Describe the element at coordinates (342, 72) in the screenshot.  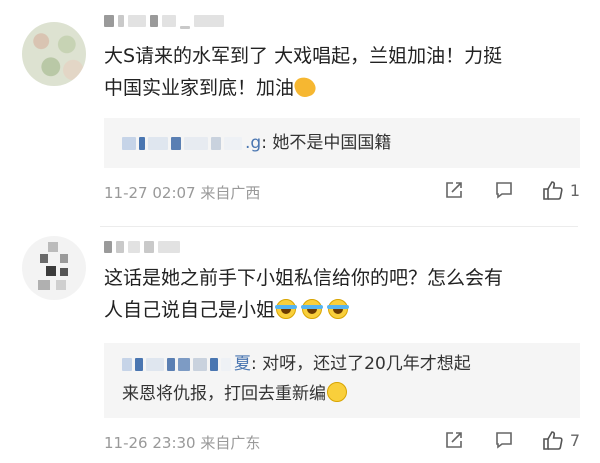
I see `comment-text: 大S请来的水军到了 大戏唱起，兰姐加油！力挺 中国实业家到底！加油` at that location.